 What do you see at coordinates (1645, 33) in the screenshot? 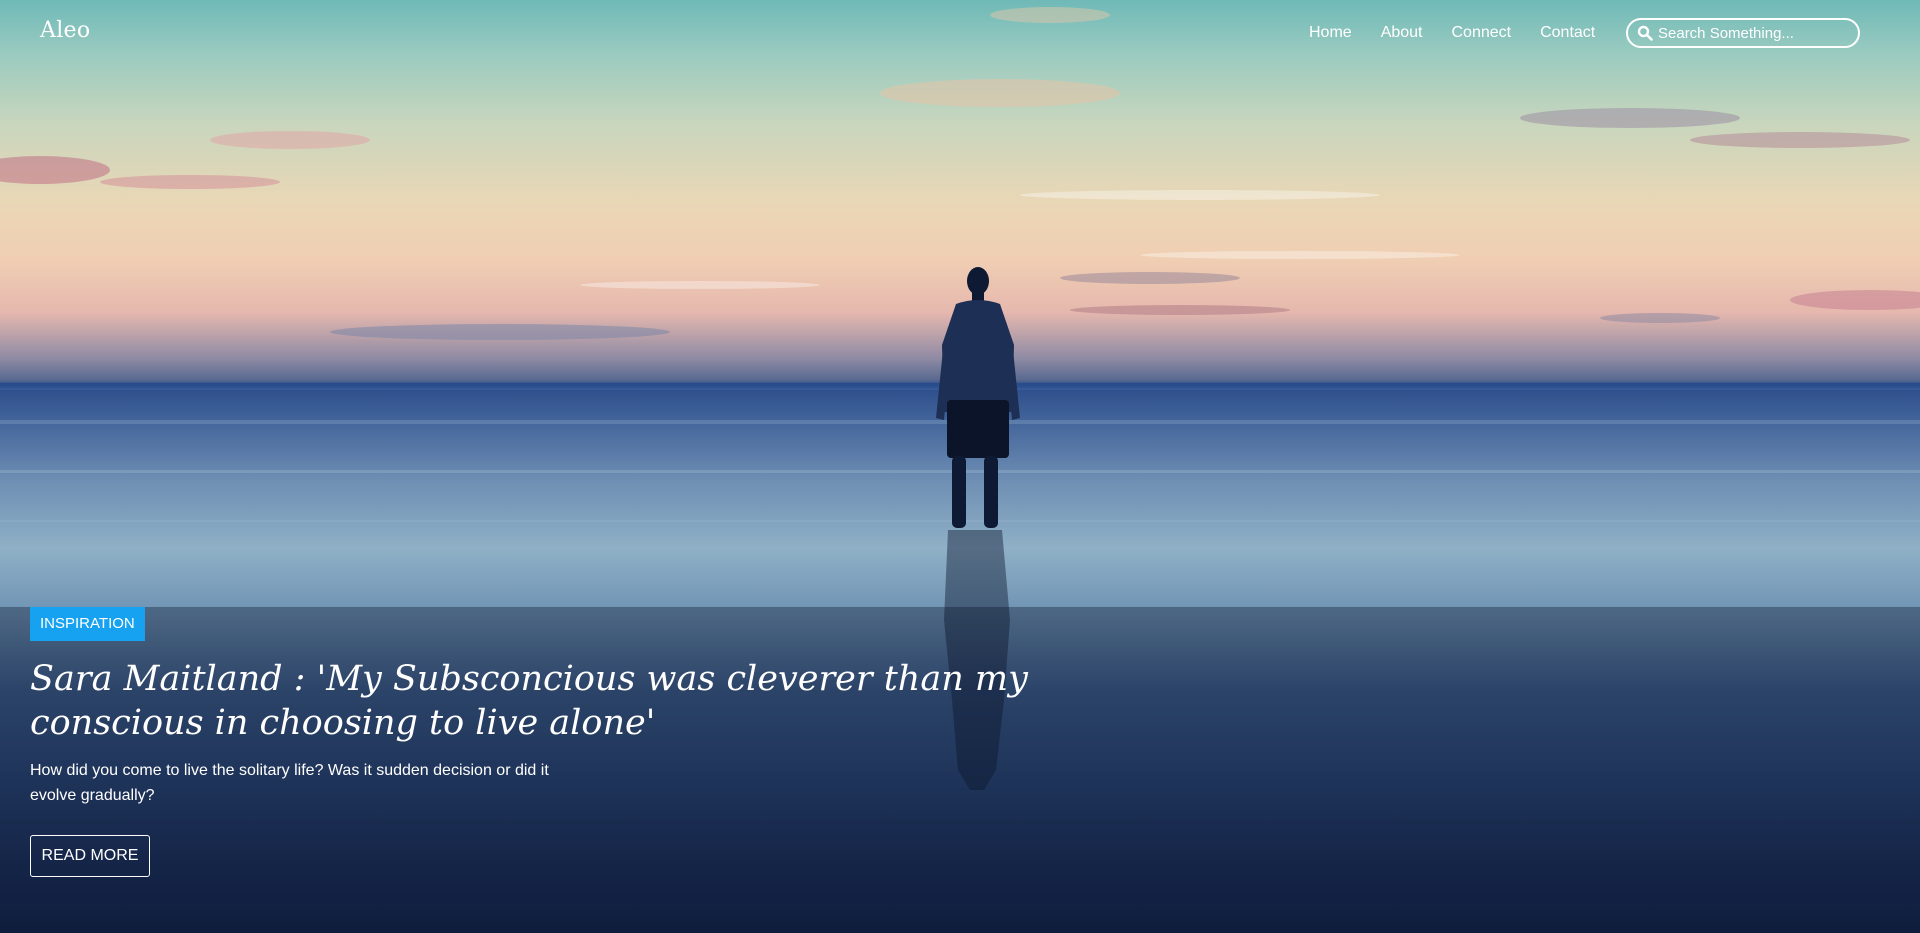
I see `search-icon` at bounding box center [1645, 33].